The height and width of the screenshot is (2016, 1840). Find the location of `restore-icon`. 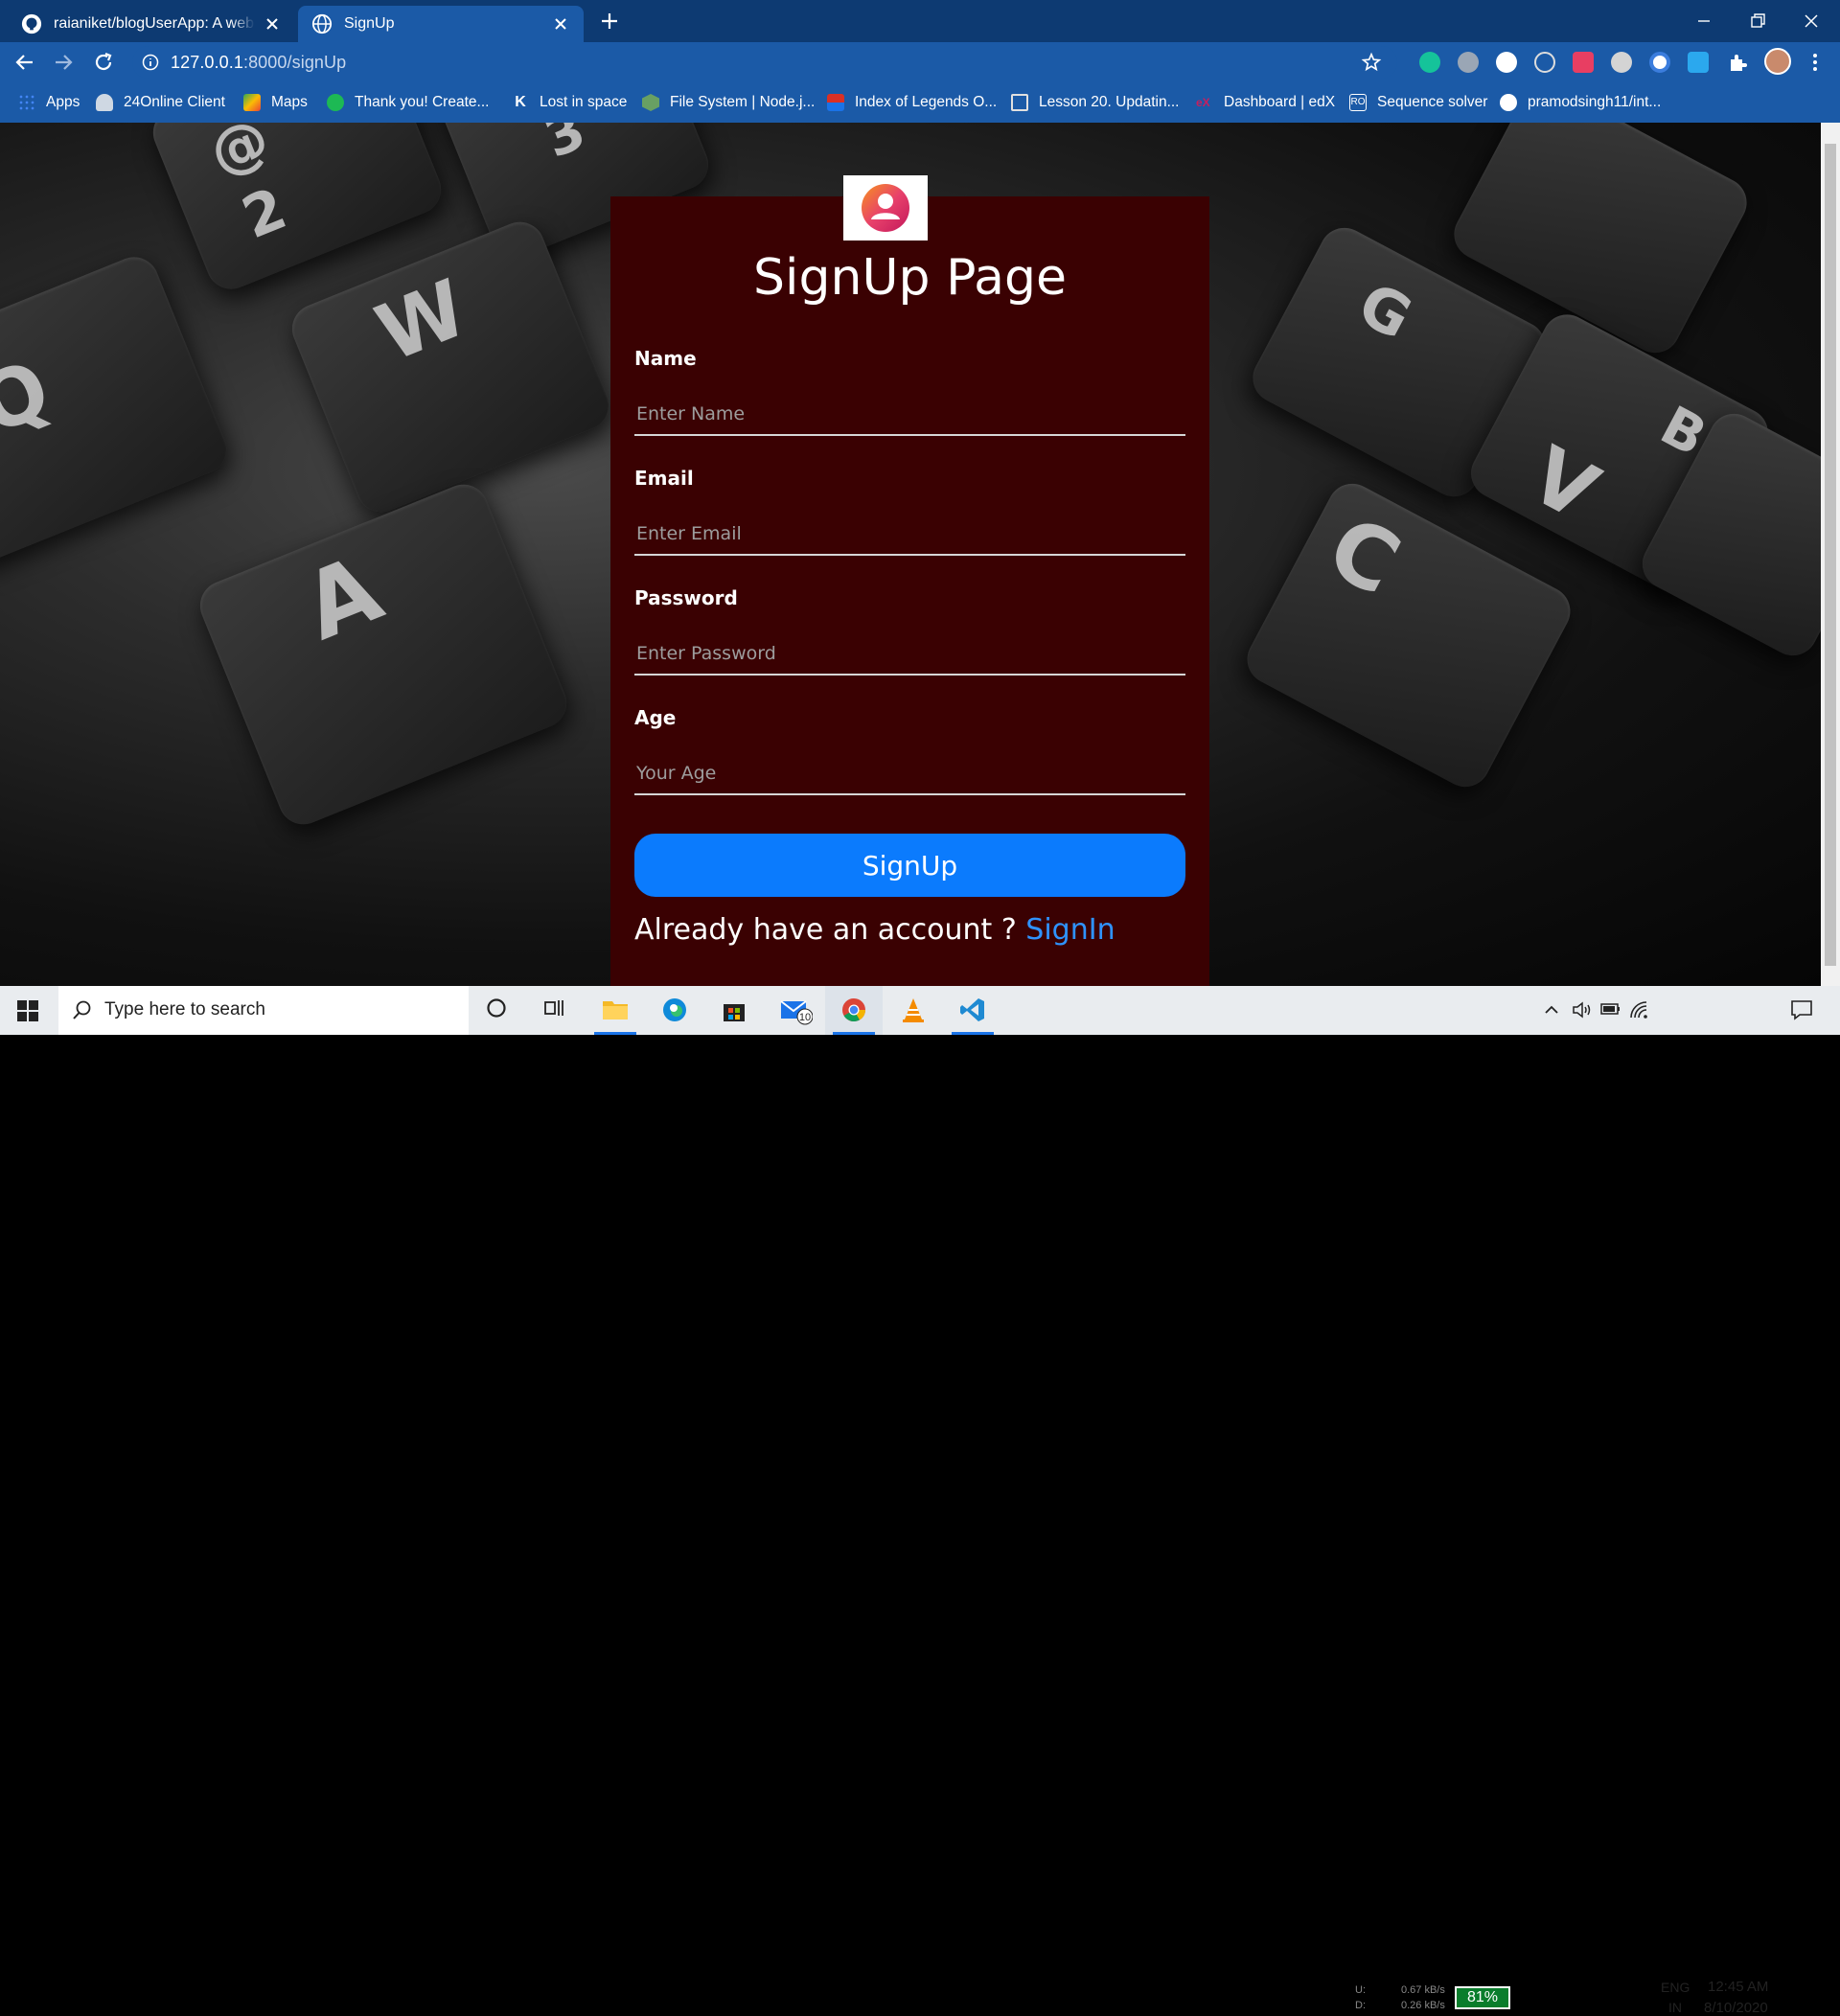

restore-icon is located at coordinates (1757, 21).